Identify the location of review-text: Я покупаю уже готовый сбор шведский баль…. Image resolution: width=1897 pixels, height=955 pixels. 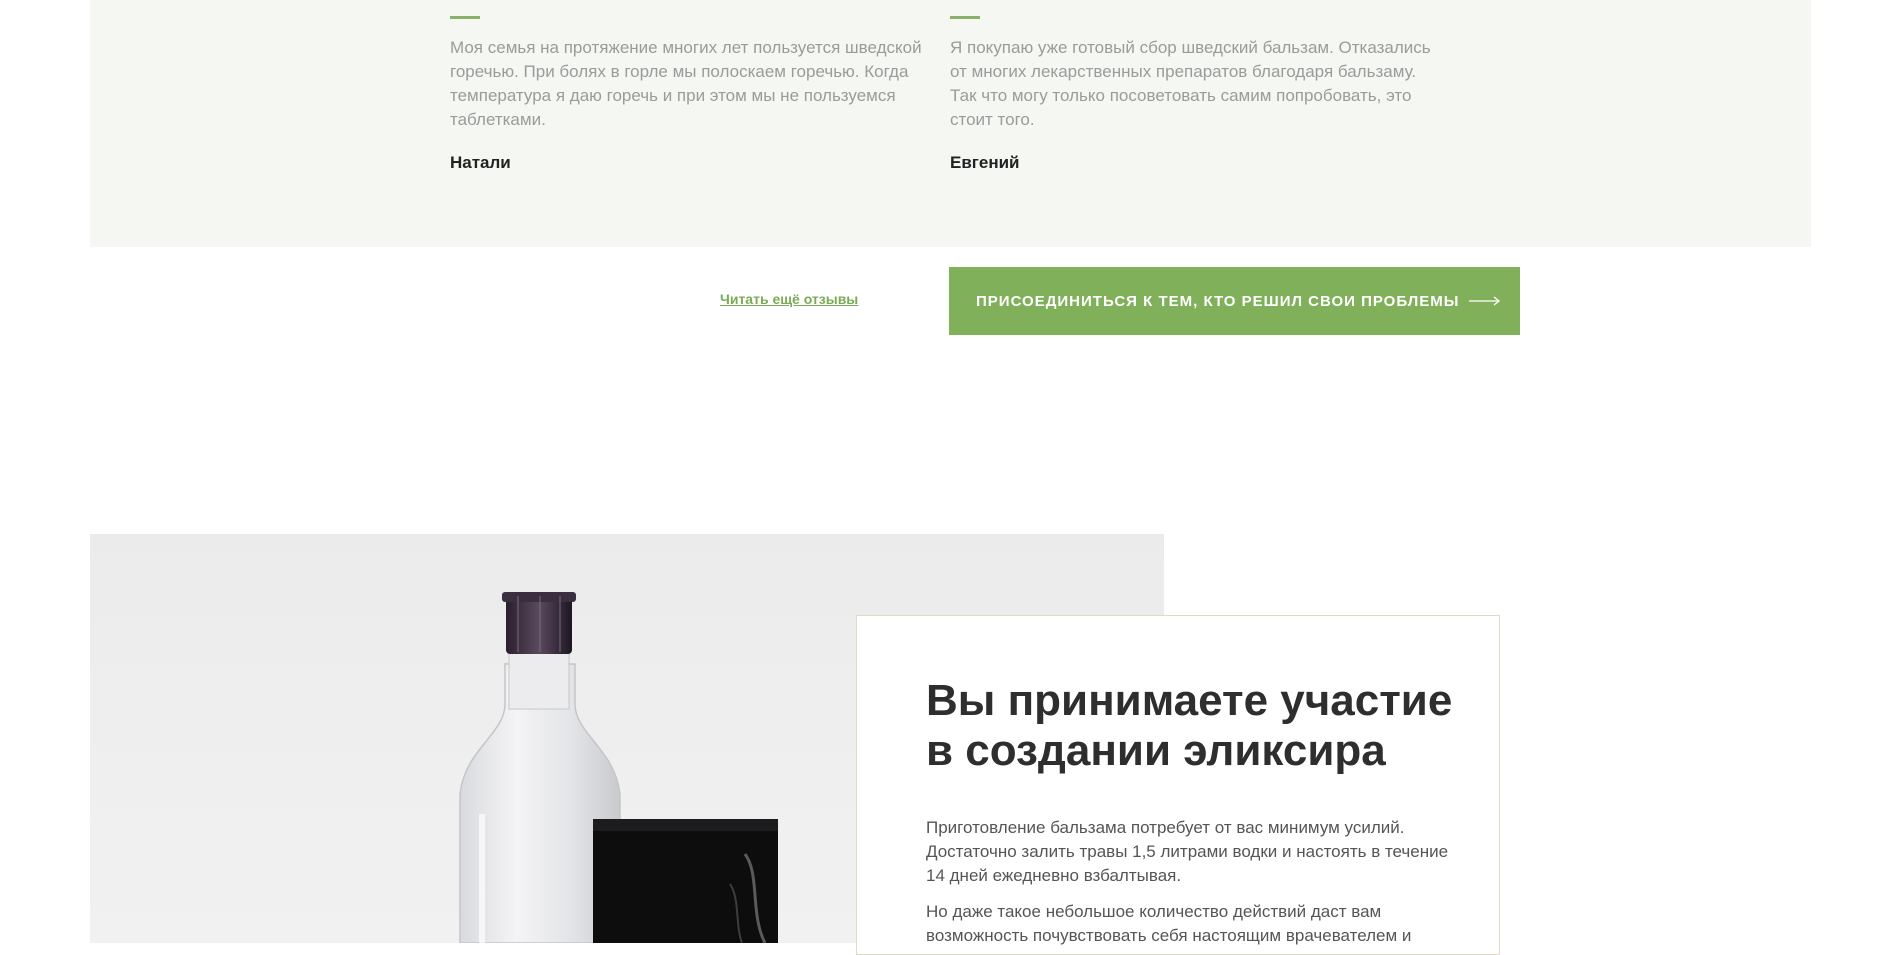
(1190, 83).